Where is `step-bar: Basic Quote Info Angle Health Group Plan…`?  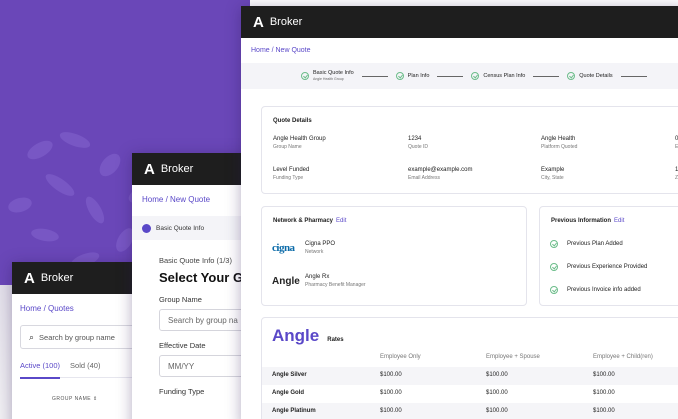
step-bar: Basic Quote Info Angle Health Group Plan… is located at coordinates (459, 76).